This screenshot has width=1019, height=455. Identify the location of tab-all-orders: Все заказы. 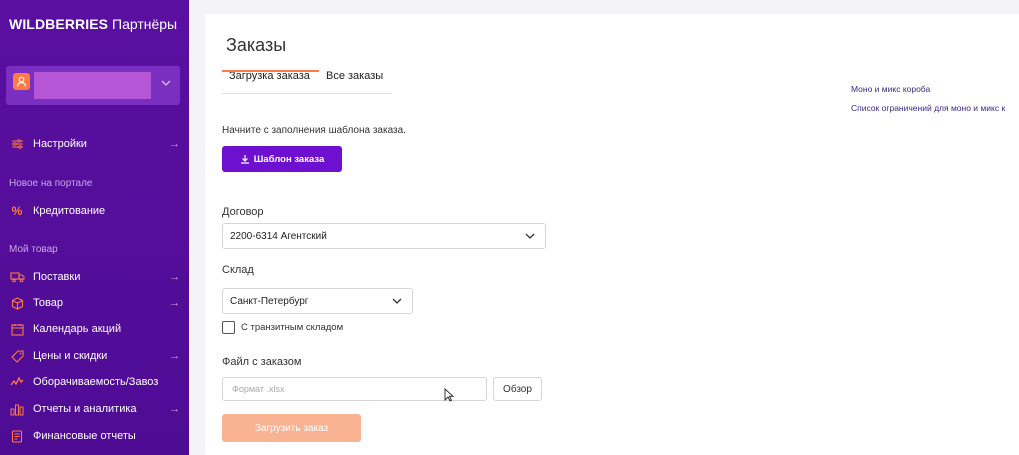
(354, 76).